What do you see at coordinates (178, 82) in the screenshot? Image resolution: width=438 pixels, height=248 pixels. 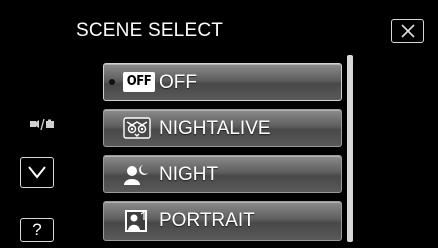 I see `scene-item-label: OFF` at bounding box center [178, 82].